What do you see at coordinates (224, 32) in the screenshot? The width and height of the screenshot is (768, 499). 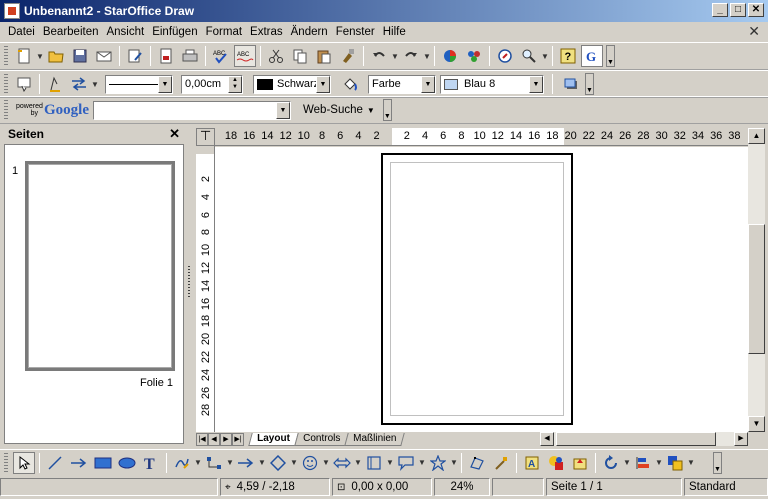 I see `menu-format: Format` at bounding box center [224, 32].